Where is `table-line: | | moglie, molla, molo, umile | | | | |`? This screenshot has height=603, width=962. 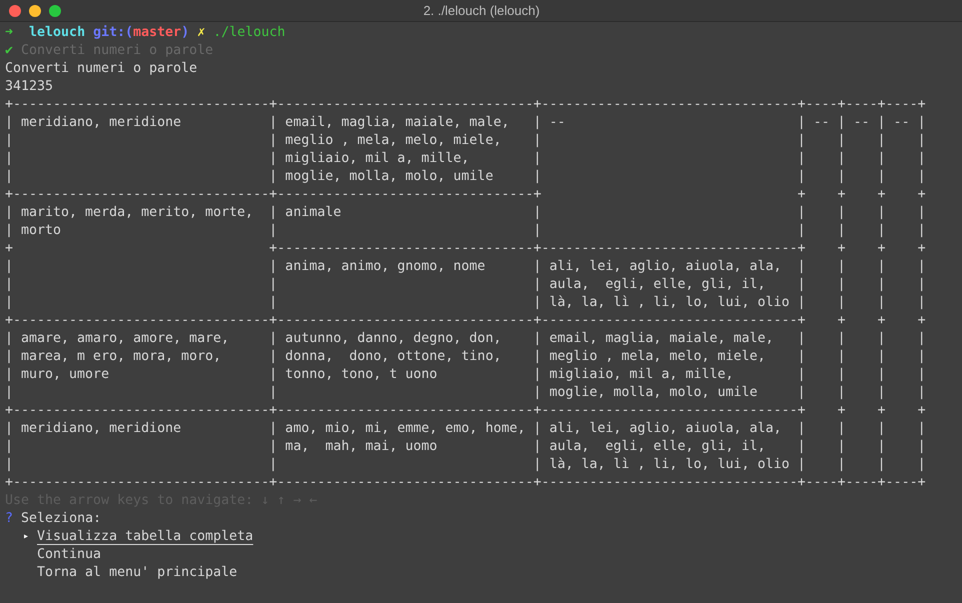
table-line: | | moglie, molla, molo, umile | | | | | is located at coordinates (465, 177).